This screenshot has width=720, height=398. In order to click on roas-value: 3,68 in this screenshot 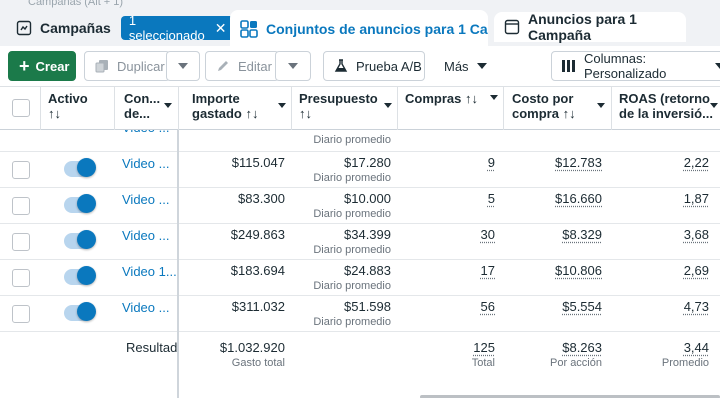, I will do `click(696, 234)`.